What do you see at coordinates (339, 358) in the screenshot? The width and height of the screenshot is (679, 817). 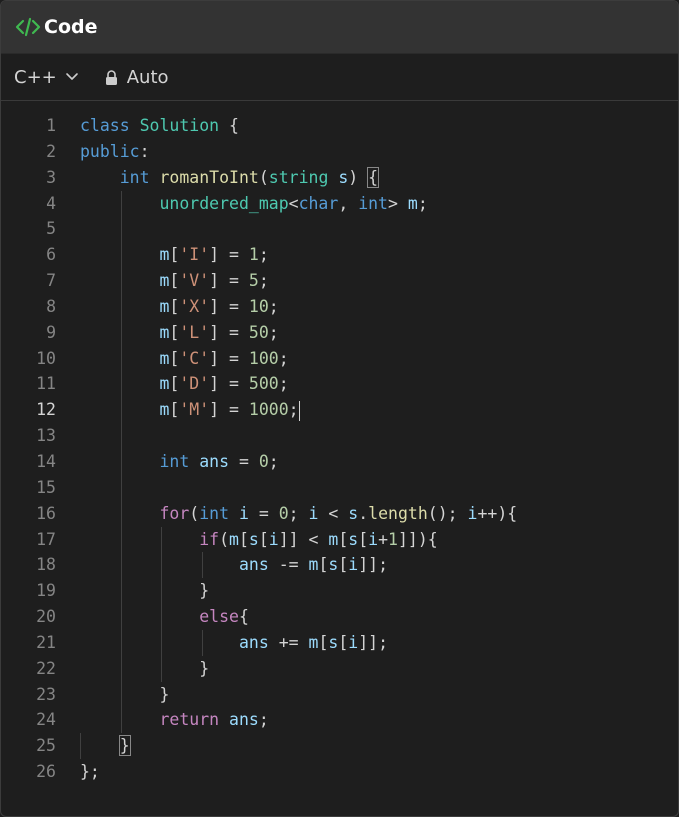 I see `code-line: 10 m['C'] = 100;` at bounding box center [339, 358].